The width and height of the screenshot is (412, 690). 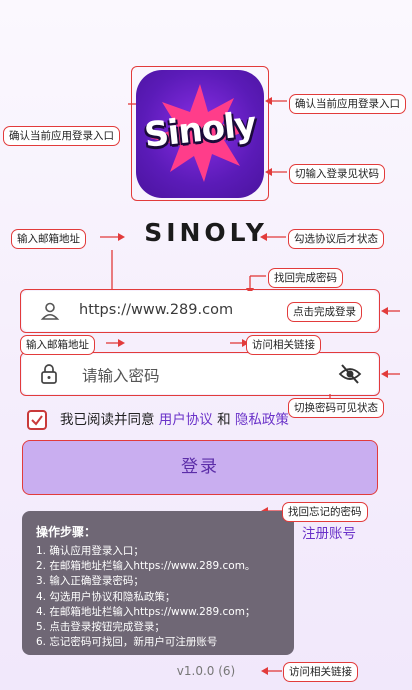 What do you see at coordinates (336, 239) in the screenshot?
I see `annotation-check-agreement: 勾选协议后才状态` at bounding box center [336, 239].